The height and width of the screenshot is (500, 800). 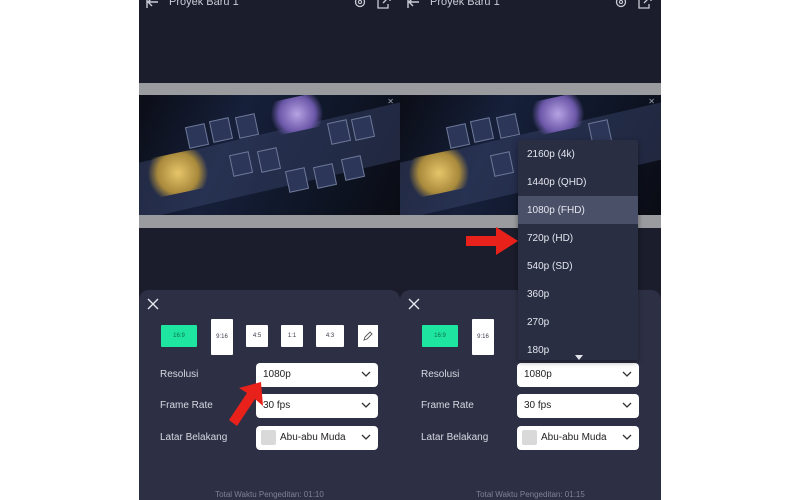 What do you see at coordinates (578, 294) in the screenshot?
I see `resolution-option-360p: 360p` at bounding box center [578, 294].